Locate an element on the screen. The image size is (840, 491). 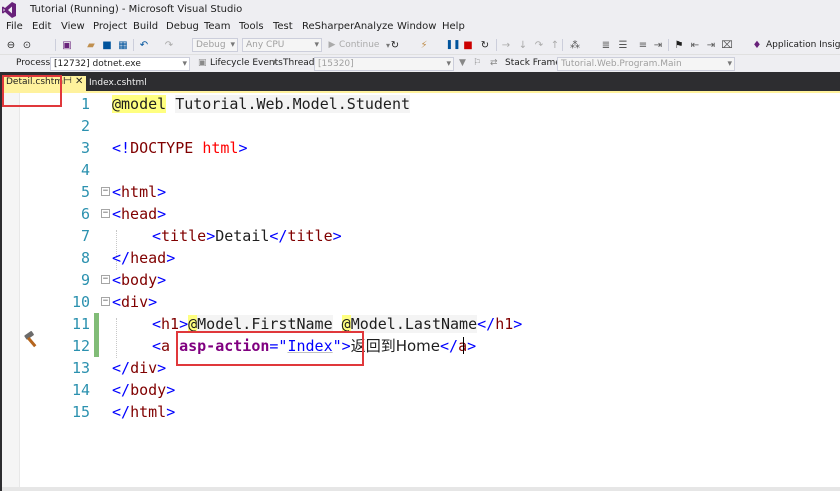
clear-bookmarks-icon: ⌧ is located at coordinates (727, 45).